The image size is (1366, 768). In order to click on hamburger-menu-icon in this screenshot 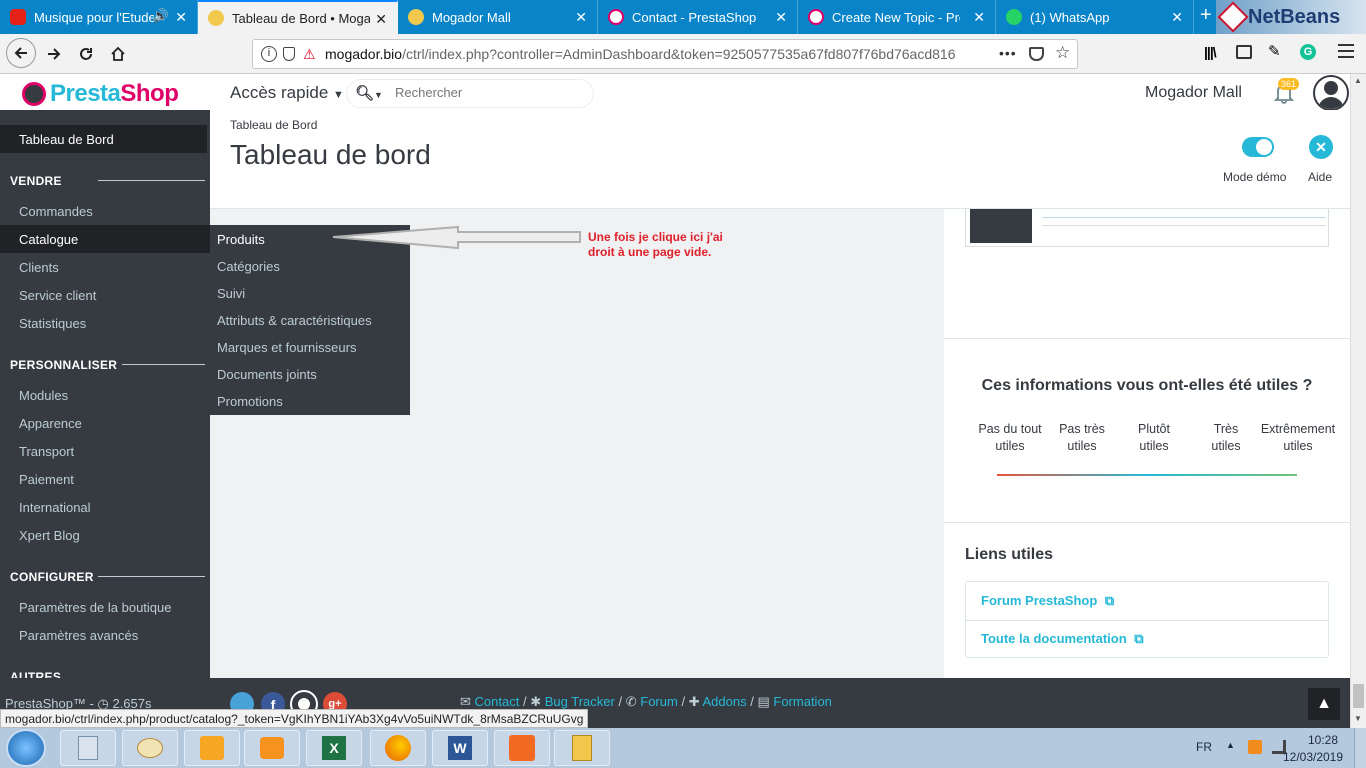, I will do `click(1346, 51)`.